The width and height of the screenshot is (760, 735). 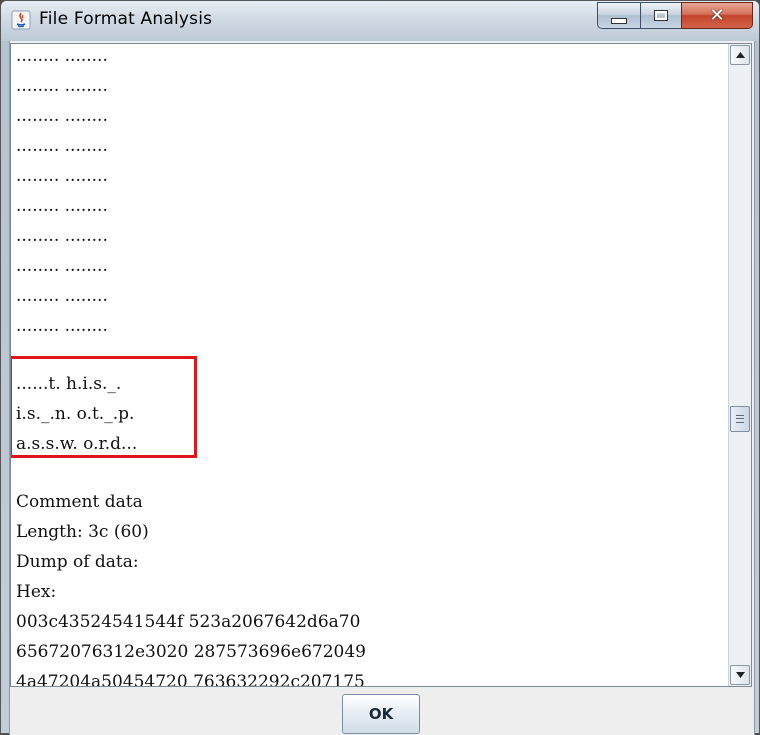 I want to click on arrow-down-icon, so click(x=740, y=675).